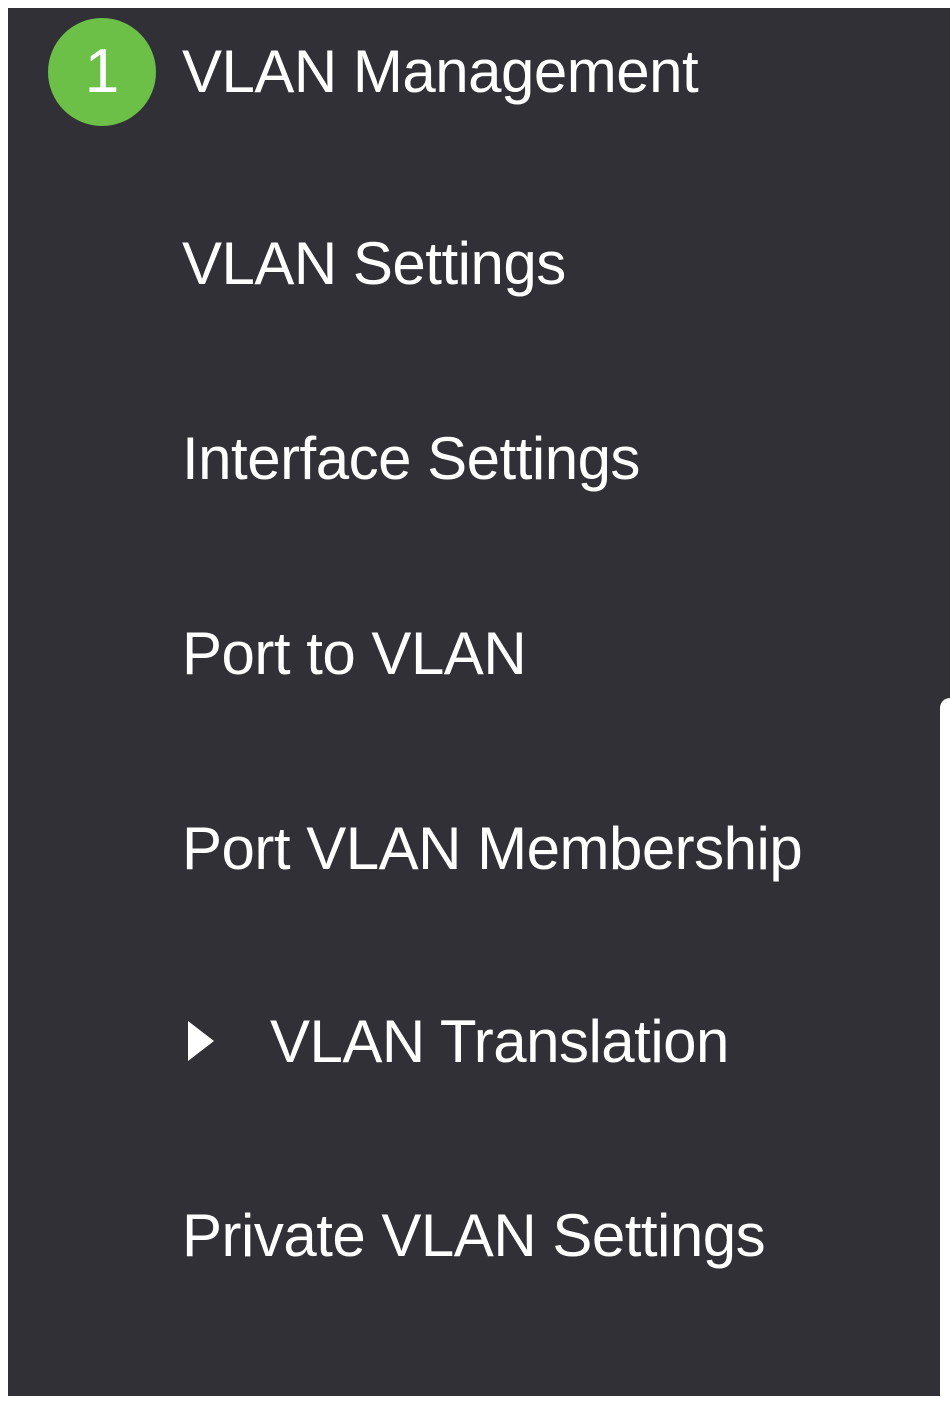 This screenshot has height=1404, width=950. I want to click on sidebar-item-label: Port to VLAN, so click(354, 653).